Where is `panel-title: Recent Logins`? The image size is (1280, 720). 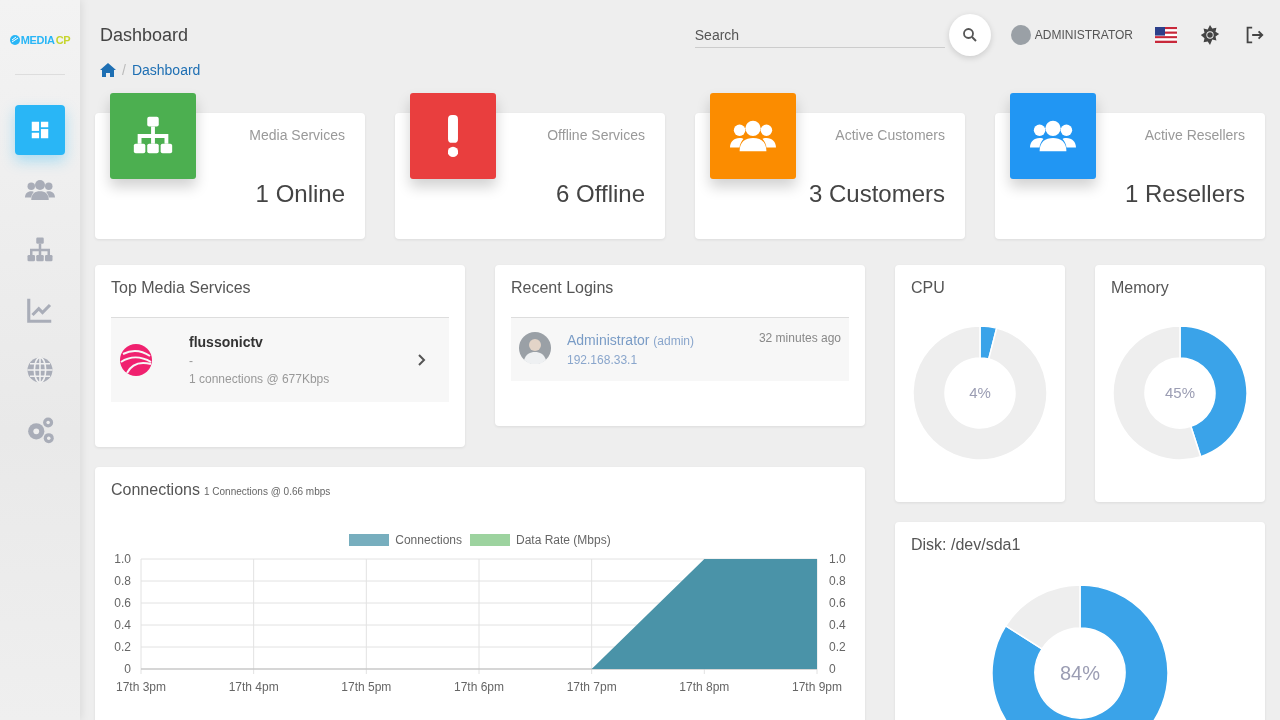 panel-title: Recent Logins is located at coordinates (562, 287).